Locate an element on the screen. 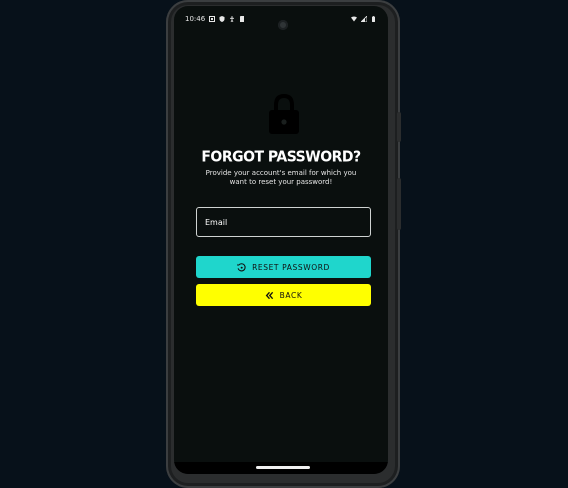 The width and height of the screenshot is (568, 488). email-field is located at coordinates (283, 222).